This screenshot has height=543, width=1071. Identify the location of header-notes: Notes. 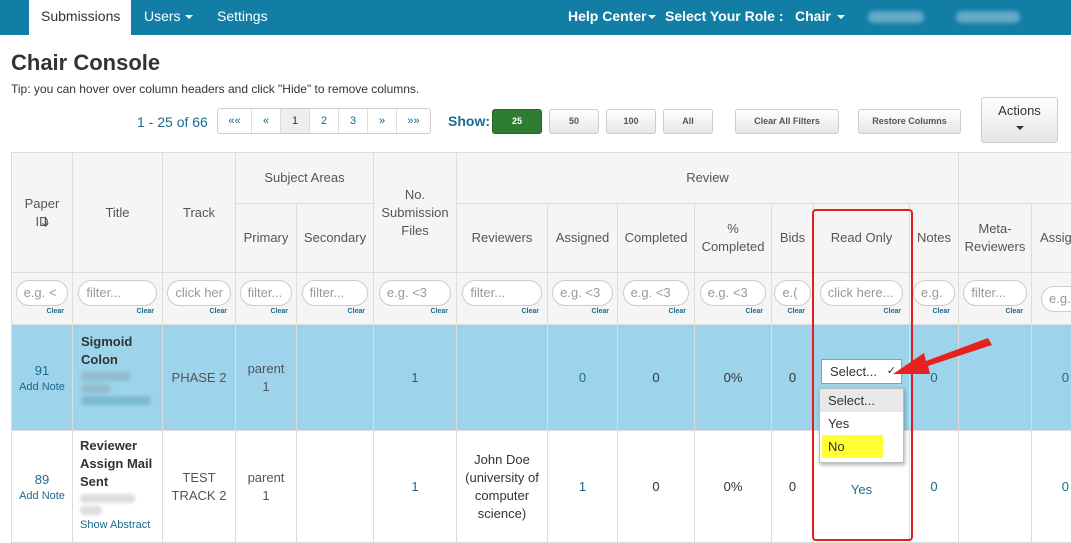
(934, 238).